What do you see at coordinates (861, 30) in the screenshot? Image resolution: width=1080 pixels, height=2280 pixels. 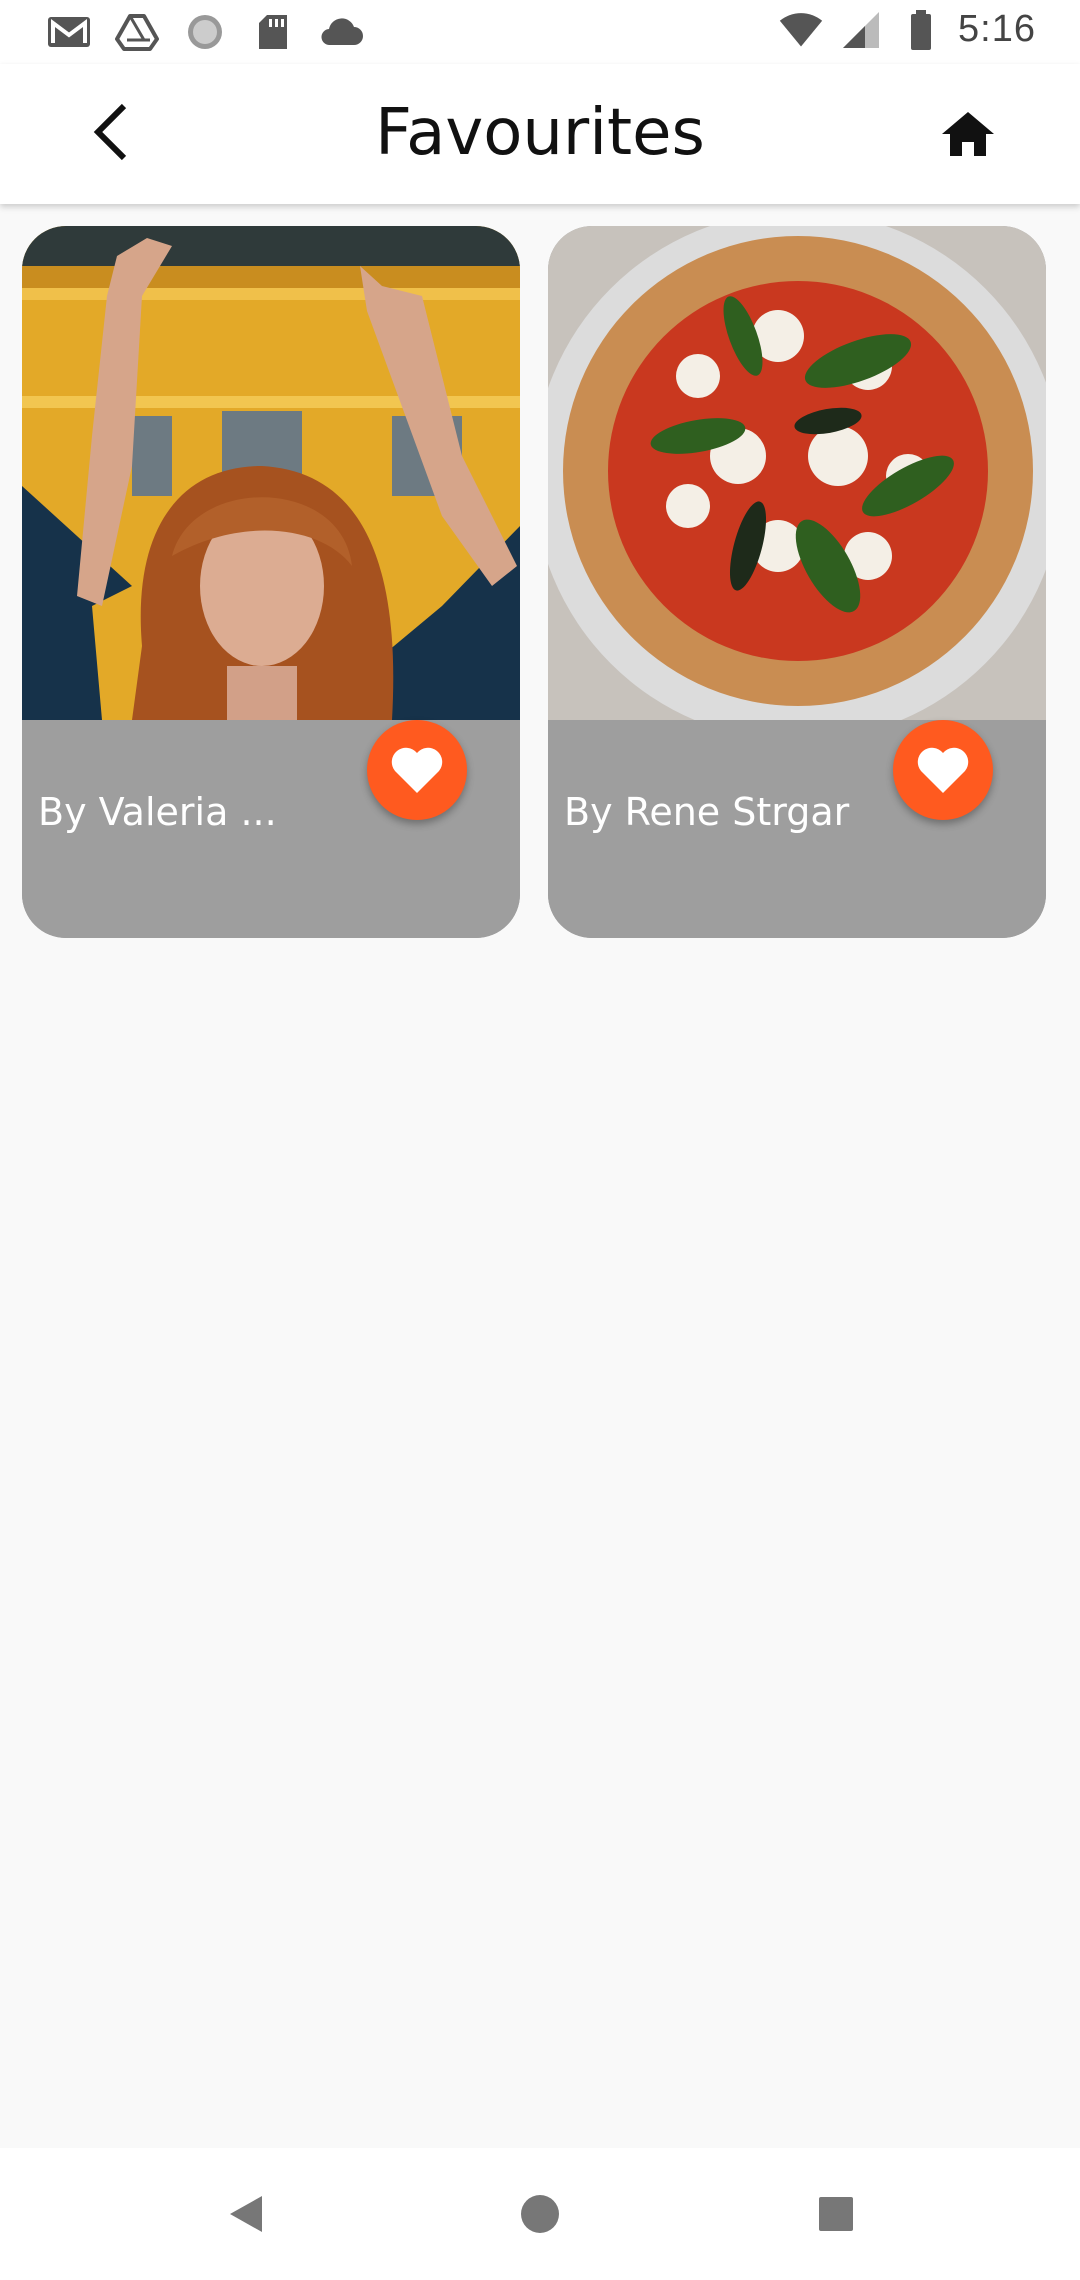 I see `signal-icon` at bounding box center [861, 30].